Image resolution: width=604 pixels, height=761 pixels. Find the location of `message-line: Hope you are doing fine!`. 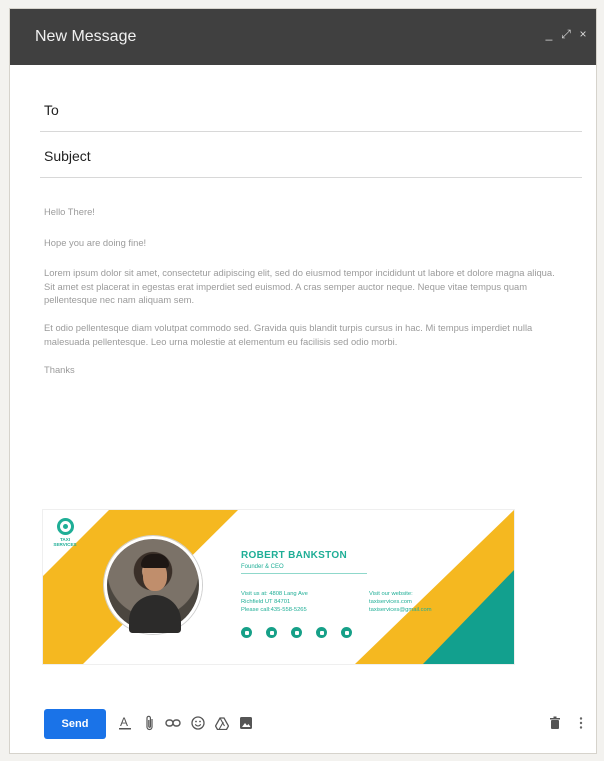

message-line: Hope you are doing fine! is located at coordinates (95, 242).